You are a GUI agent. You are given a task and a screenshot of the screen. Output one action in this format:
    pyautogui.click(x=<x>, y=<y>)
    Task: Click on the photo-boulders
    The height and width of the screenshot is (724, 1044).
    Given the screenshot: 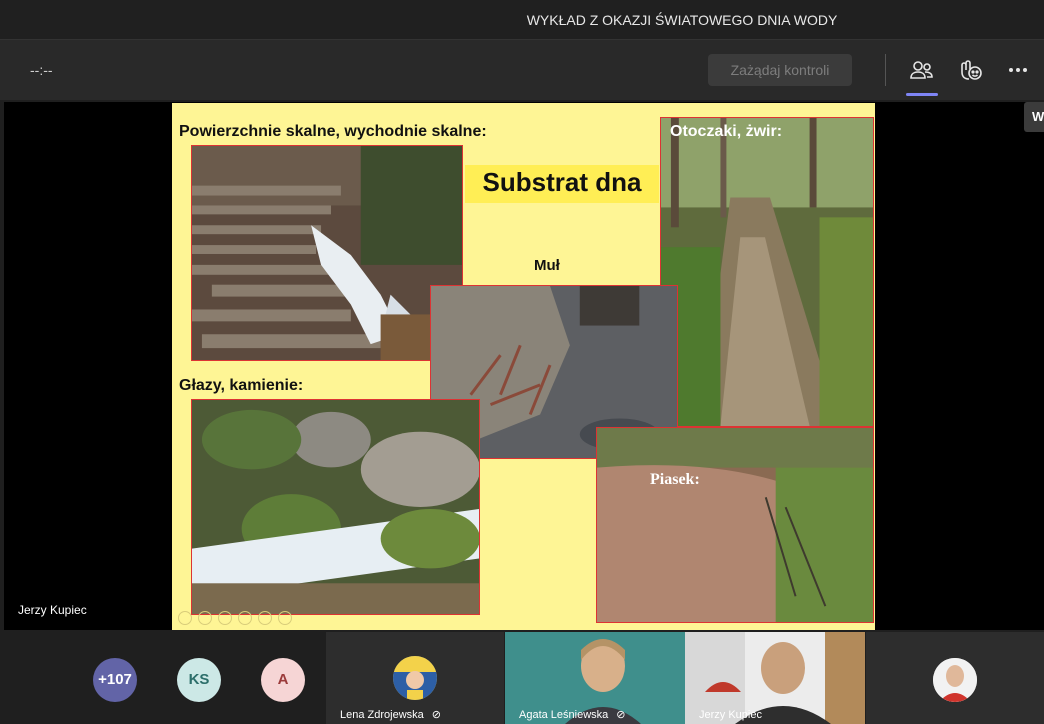 What is the action you would take?
    pyautogui.click(x=335, y=507)
    